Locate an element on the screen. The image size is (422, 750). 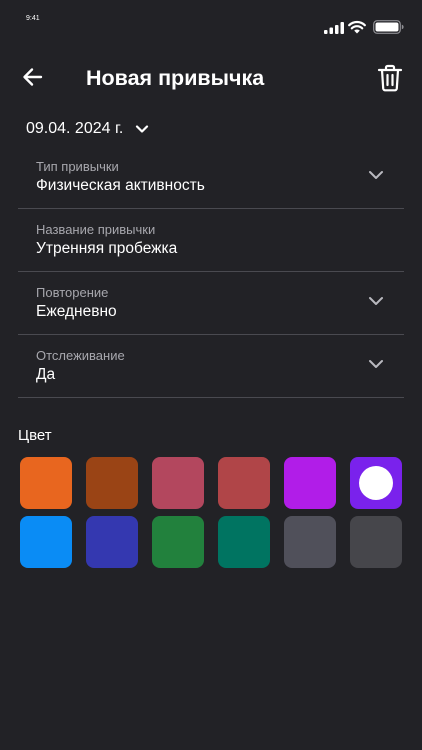
status-time: 9:41 is located at coordinates (33, 18).